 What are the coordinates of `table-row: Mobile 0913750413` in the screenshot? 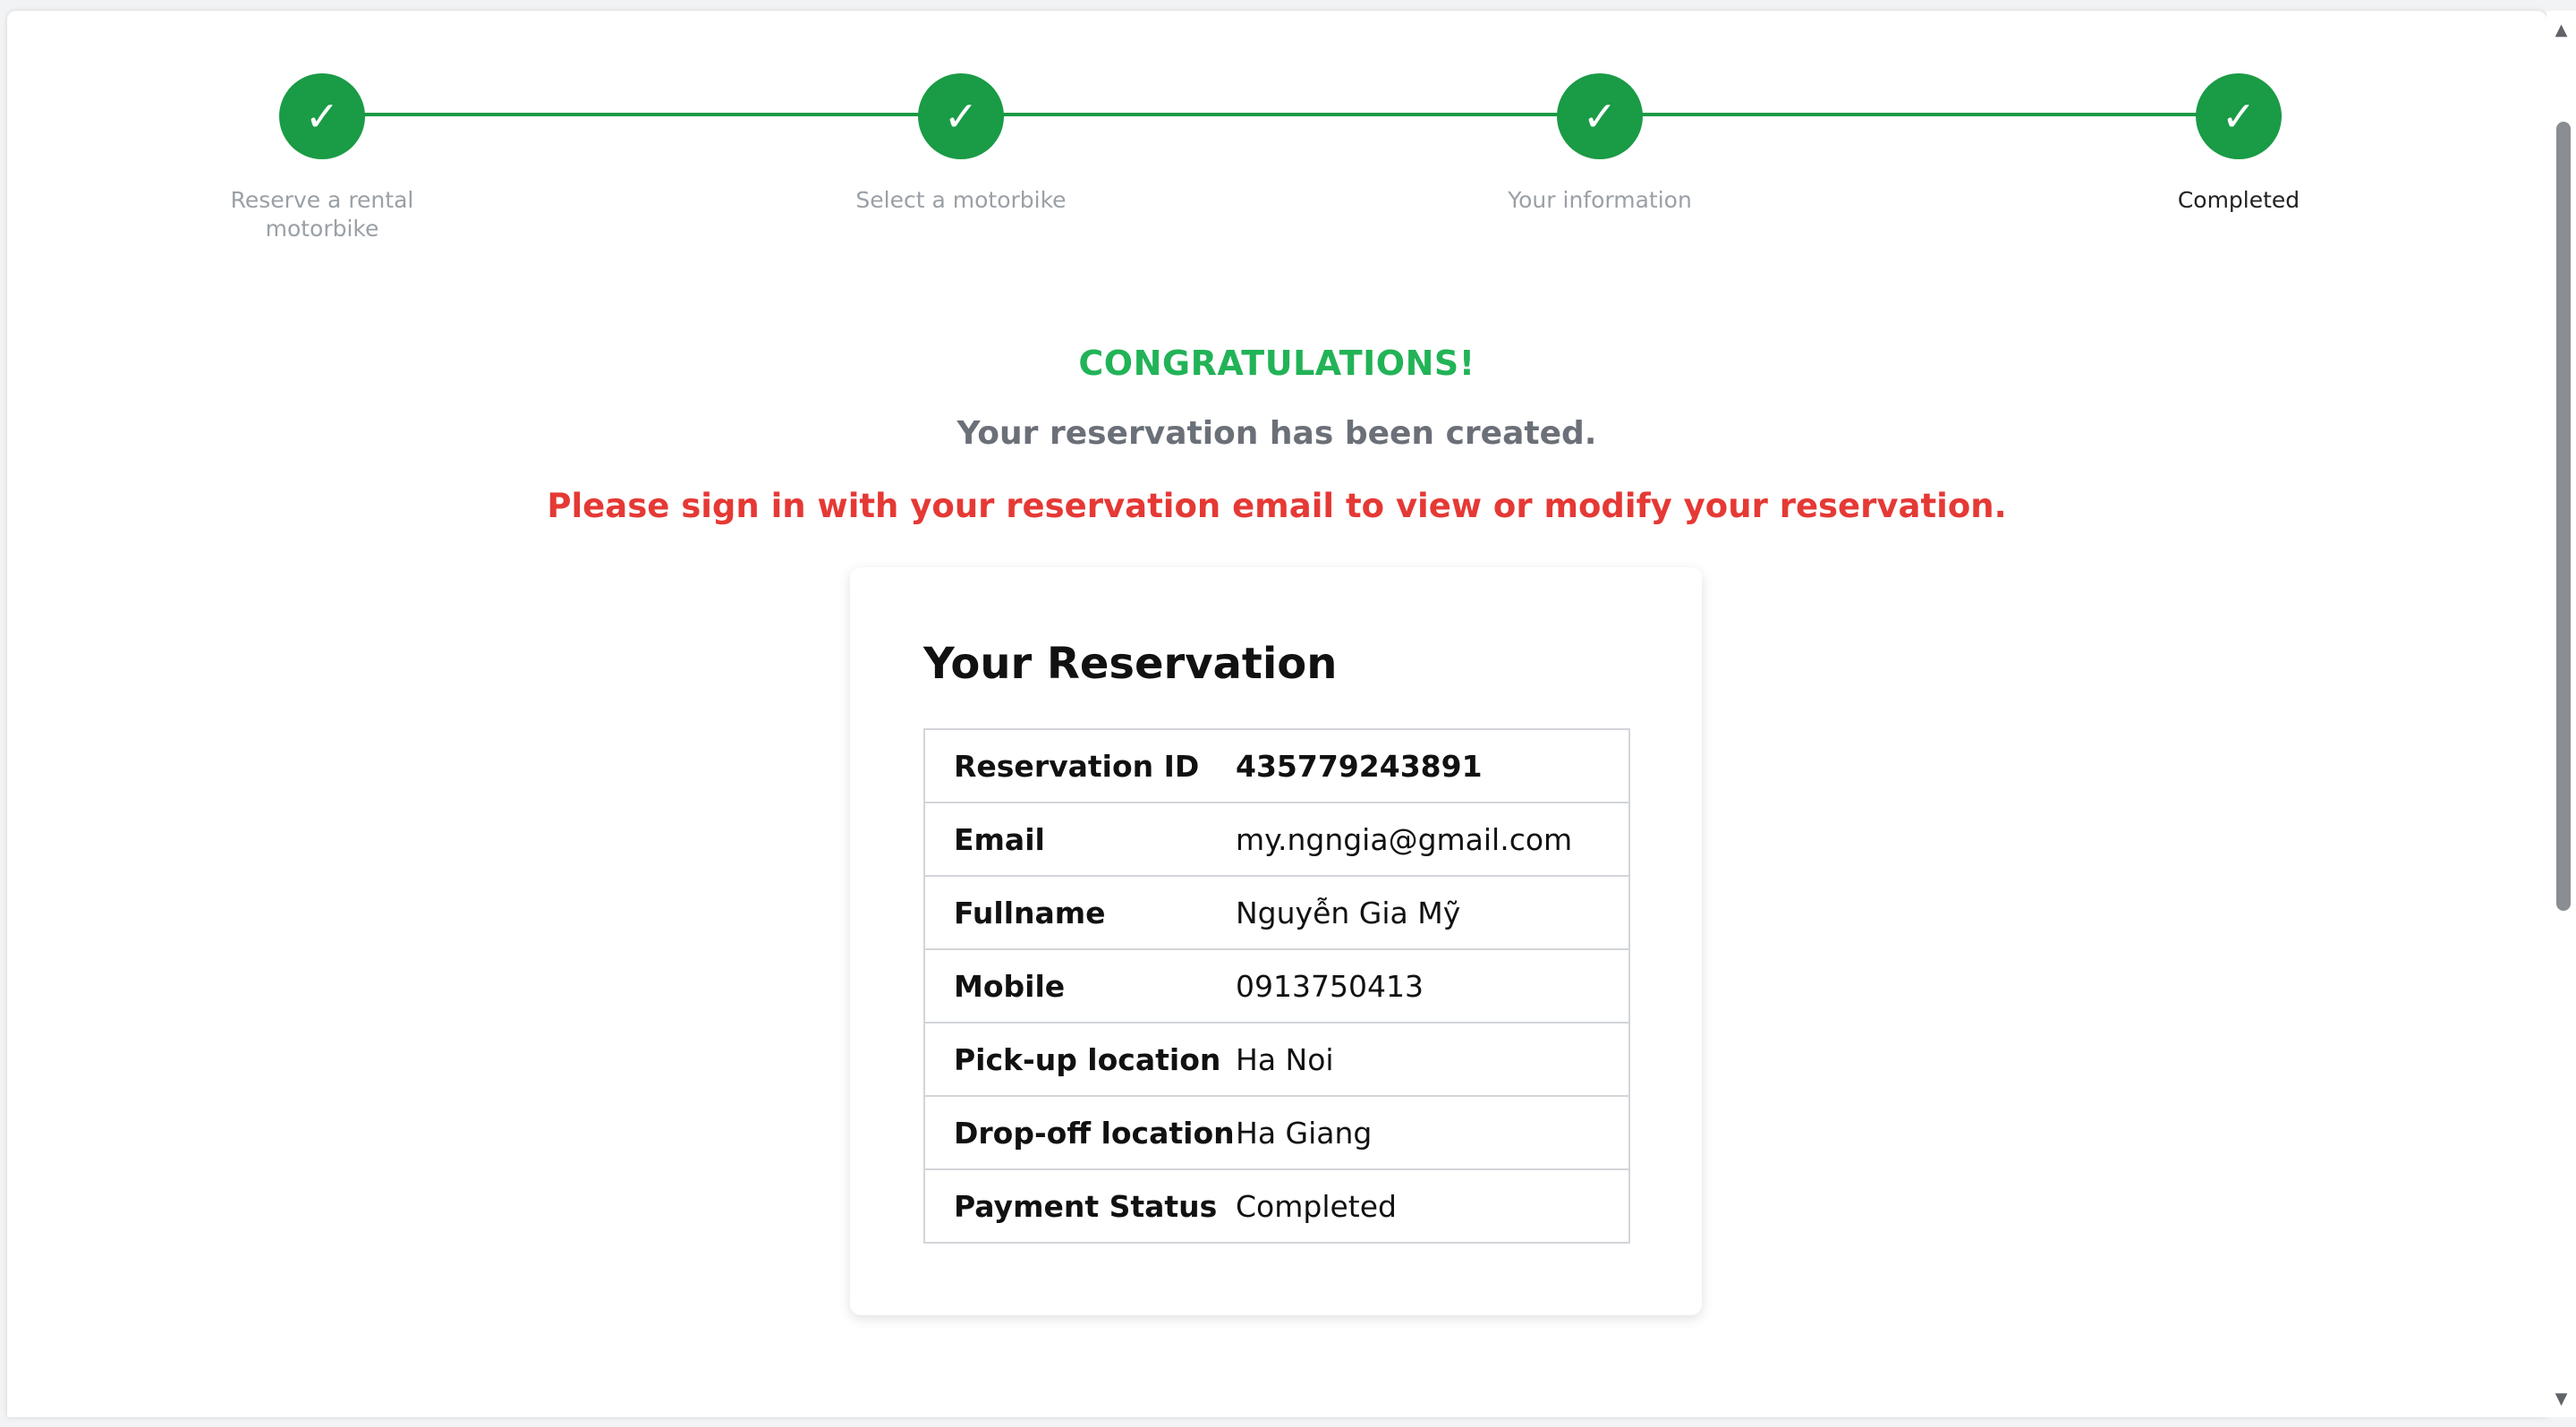 It's located at (1276, 986).